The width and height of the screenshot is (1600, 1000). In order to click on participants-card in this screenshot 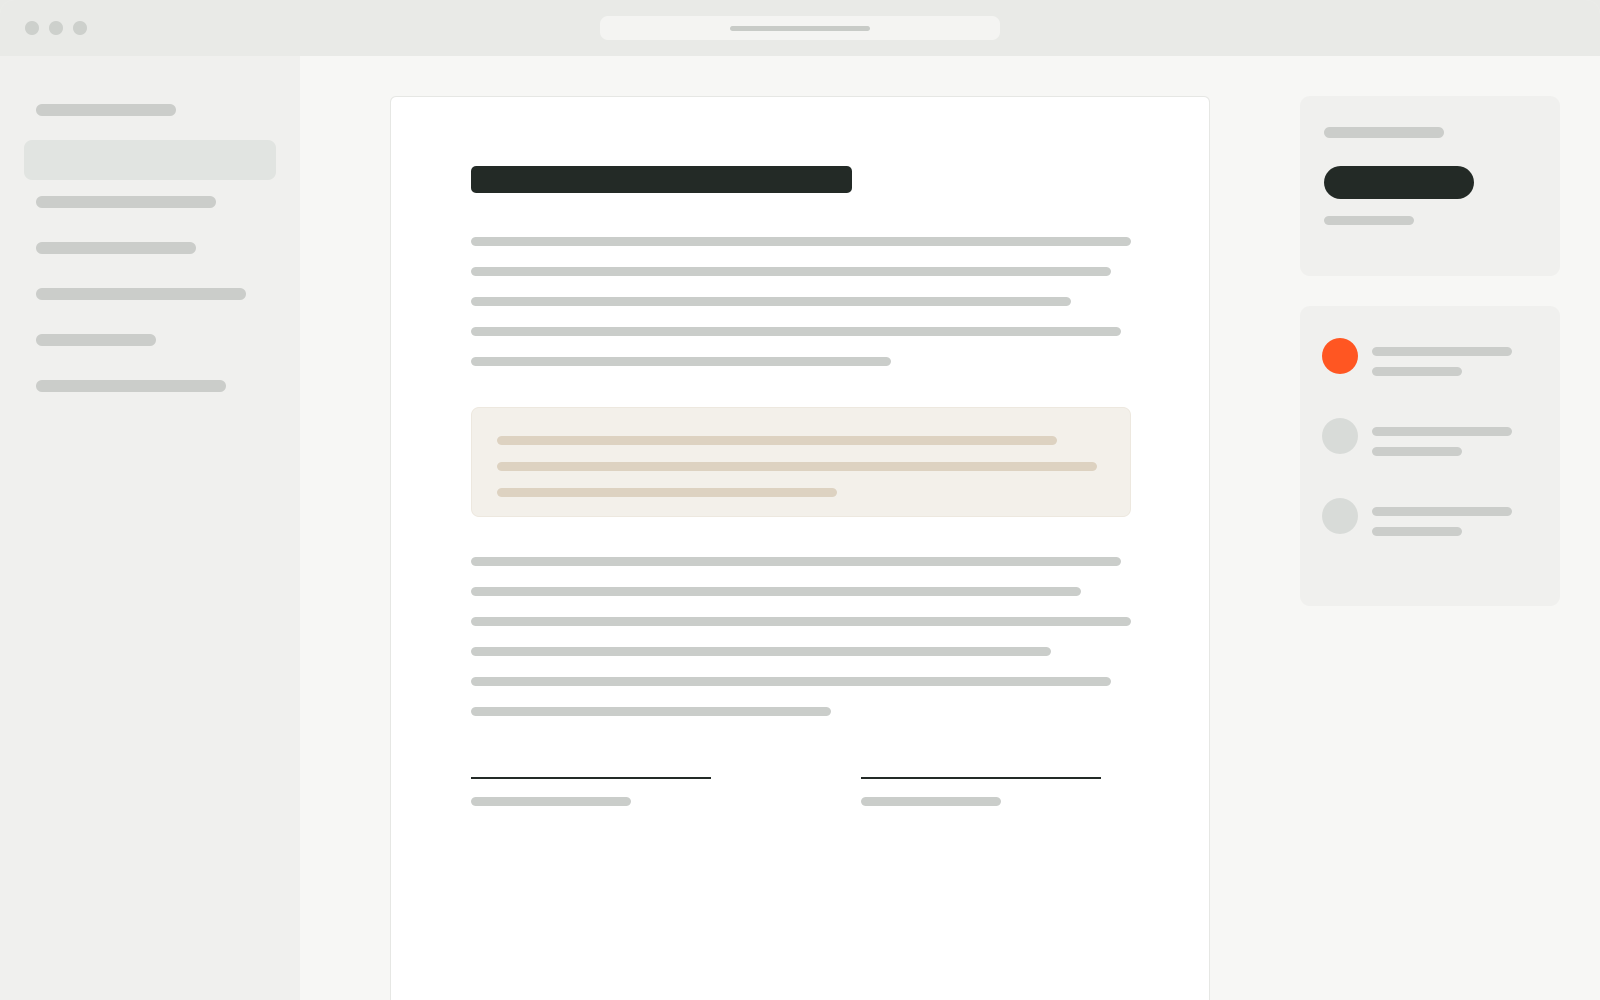, I will do `click(1430, 456)`.